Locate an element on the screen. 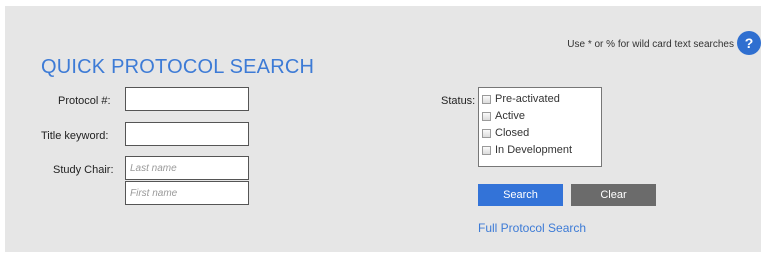 The image size is (763, 257). status-option-pre-activated: Pre-activated is located at coordinates (521, 99).